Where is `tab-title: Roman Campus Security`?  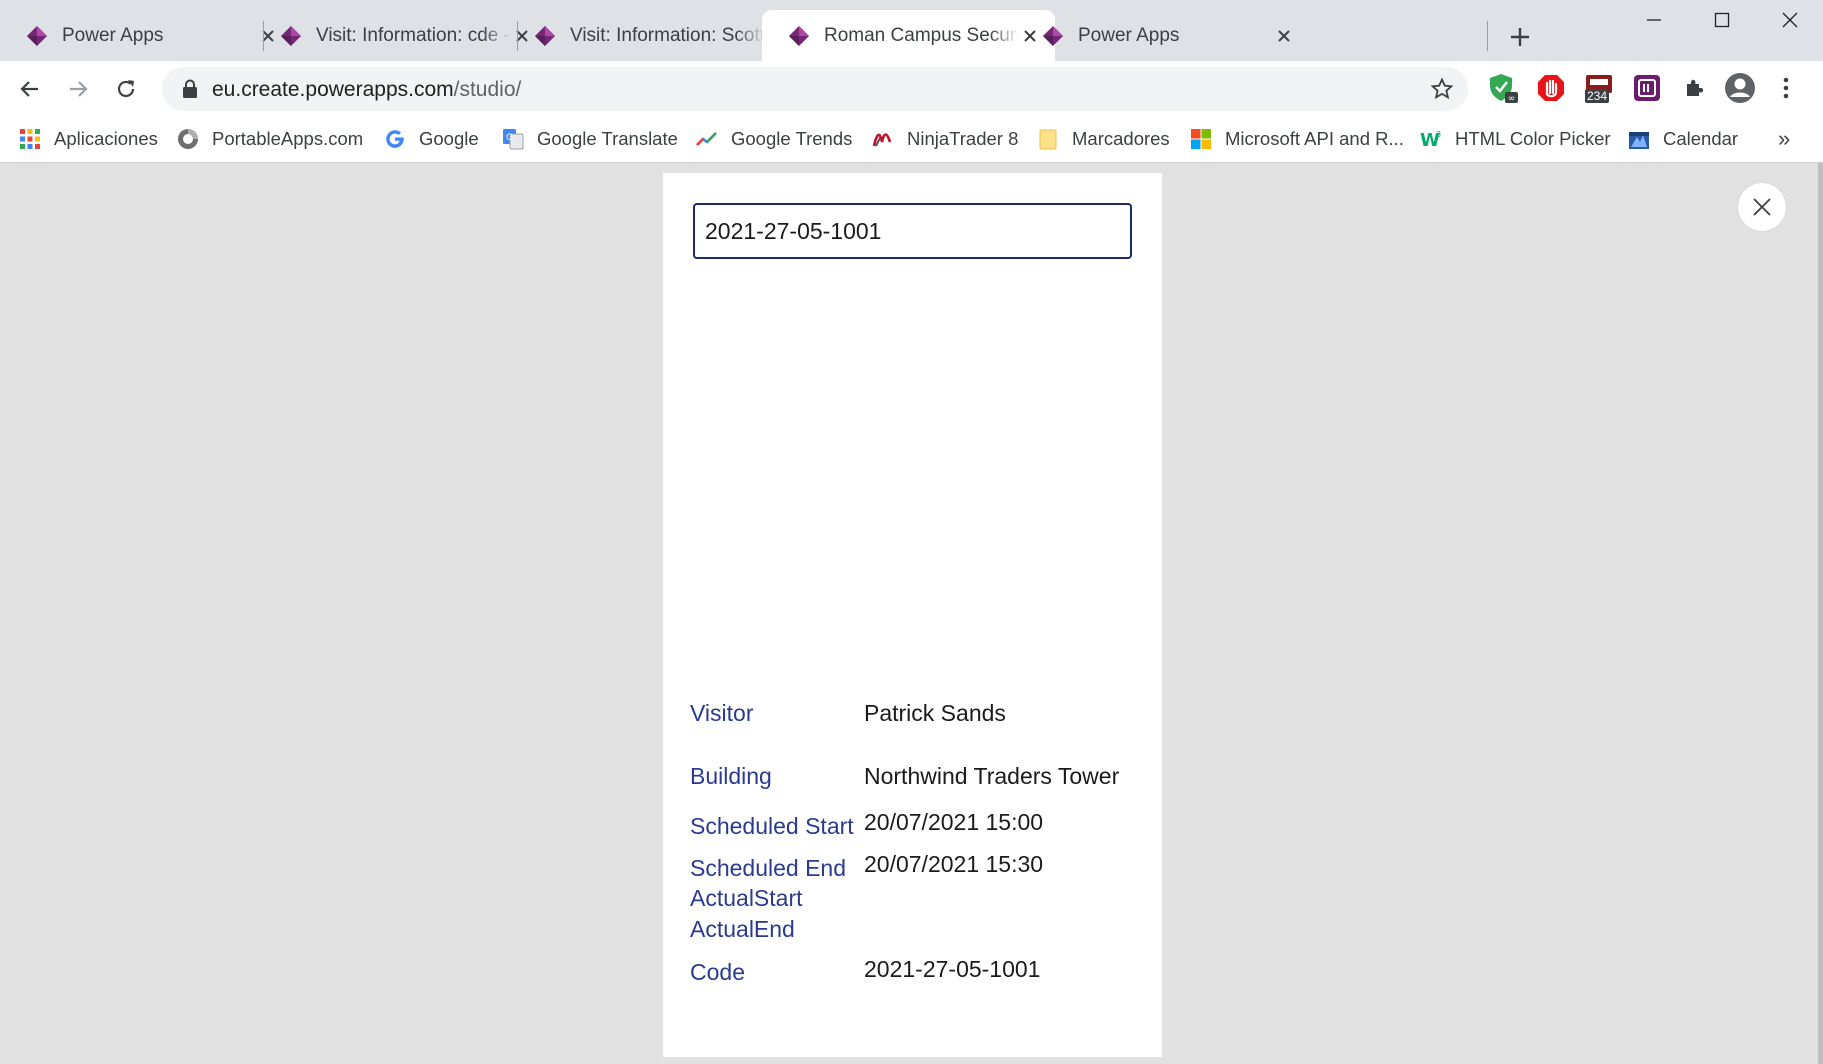
tab-title: Roman Campus Security is located at coordinates (921, 35).